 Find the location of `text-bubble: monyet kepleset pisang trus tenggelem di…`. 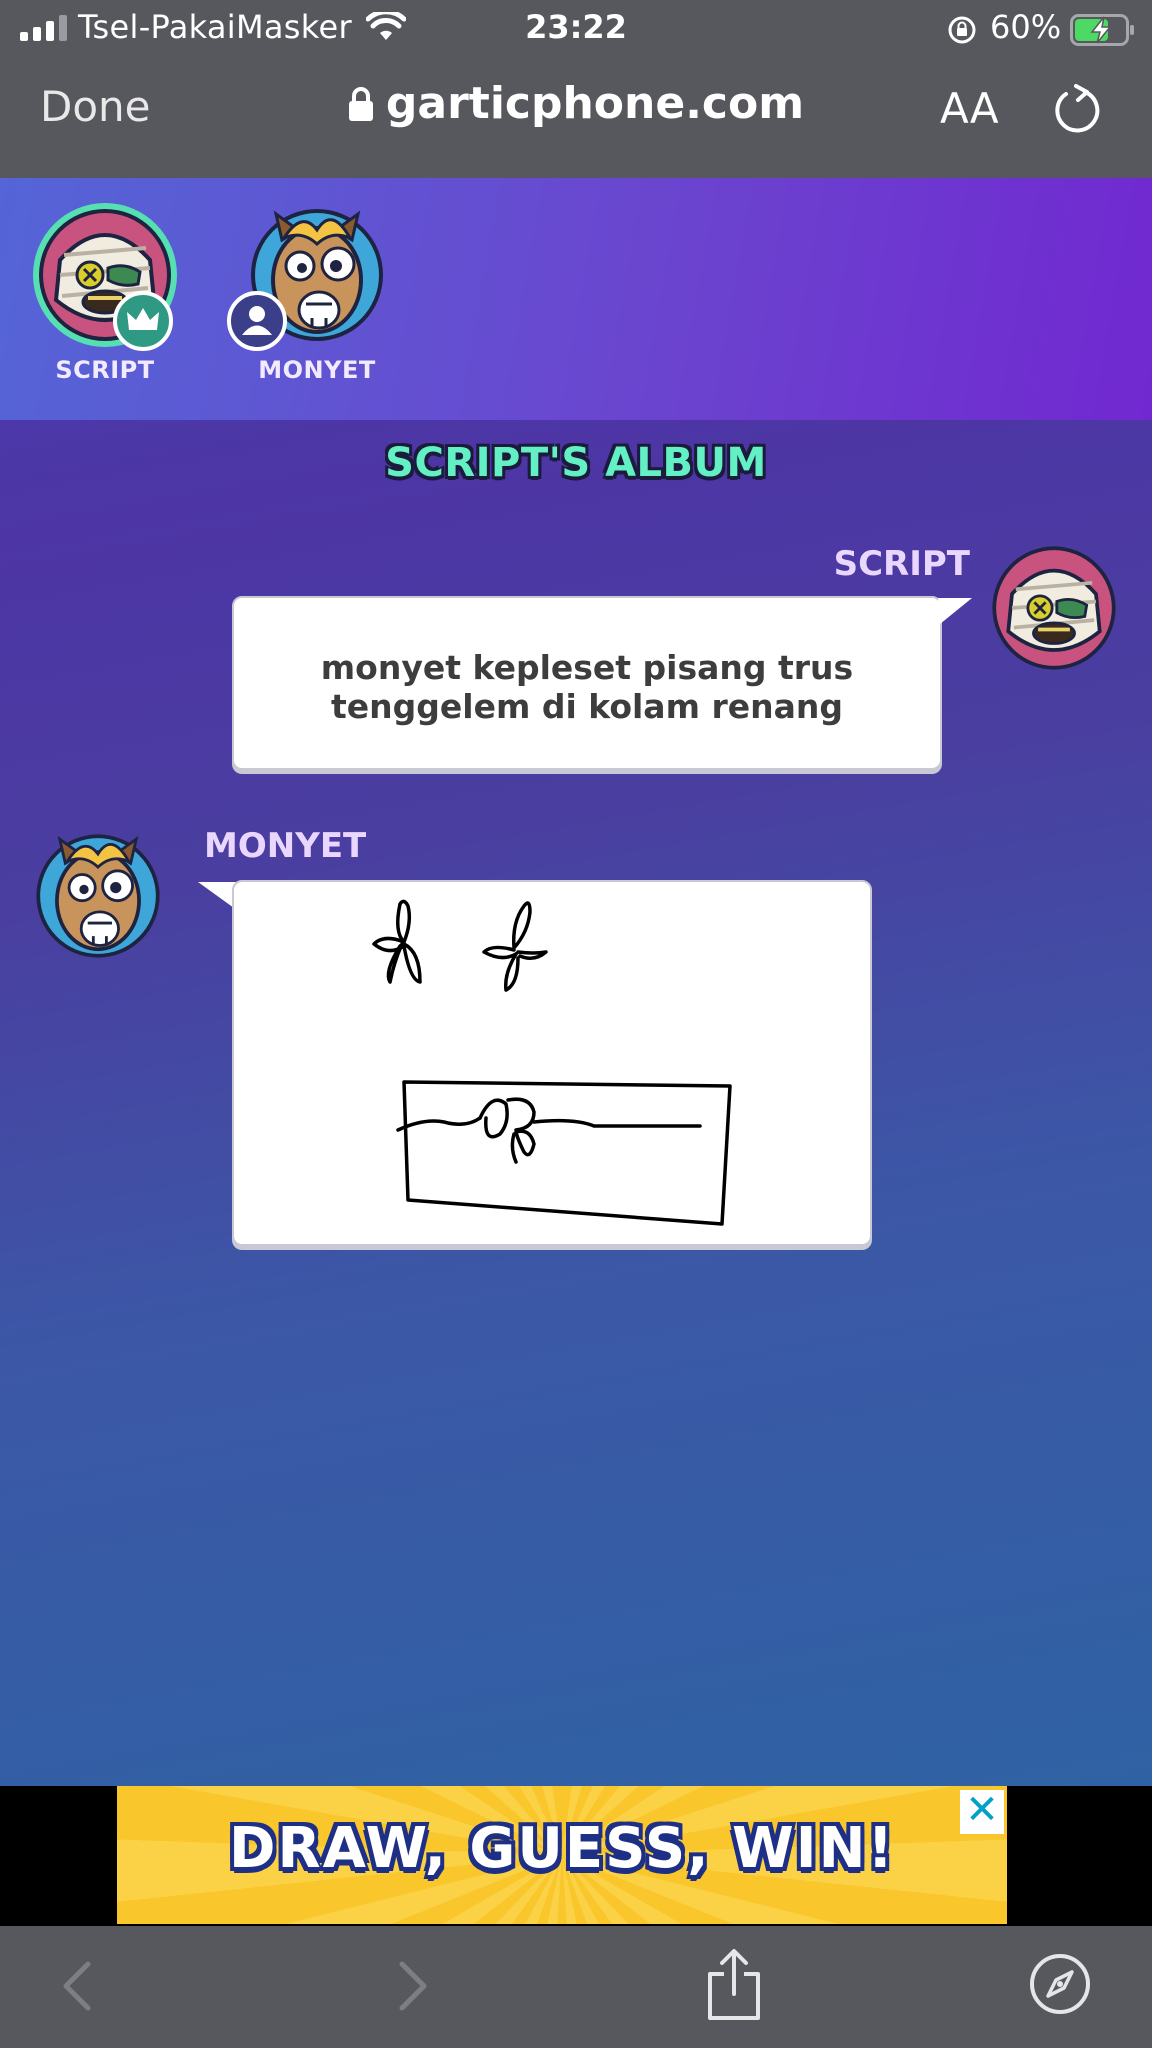

text-bubble: monyet kepleset pisang trus tenggelem di… is located at coordinates (587, 683).